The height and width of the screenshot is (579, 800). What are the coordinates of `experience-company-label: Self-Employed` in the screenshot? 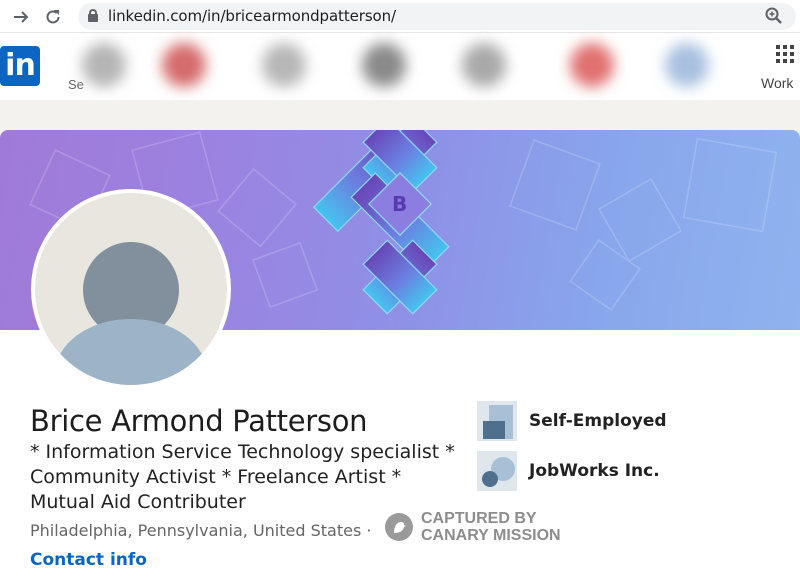 It's located at (598, 421).